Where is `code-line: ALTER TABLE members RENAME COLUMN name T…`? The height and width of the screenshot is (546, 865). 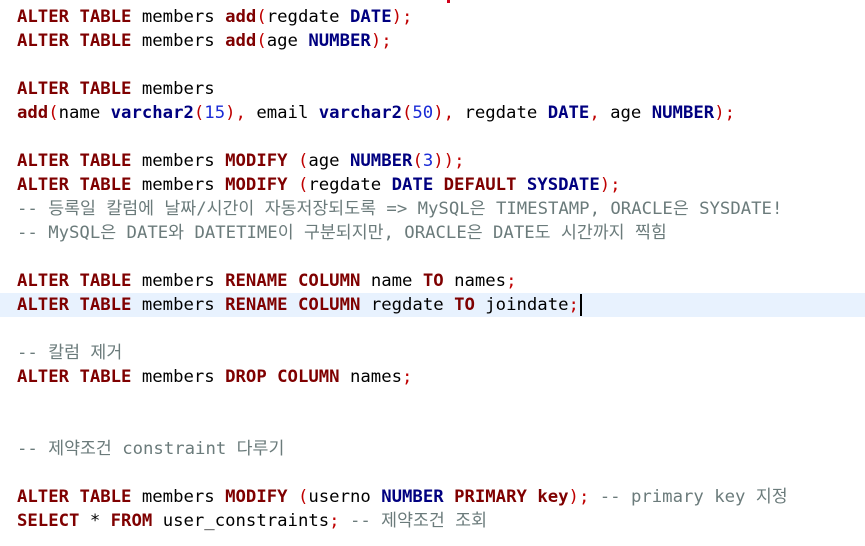 code-line: ALTER TABLE members RENAME COLUMN name T… is located at coordinates (432, 281).